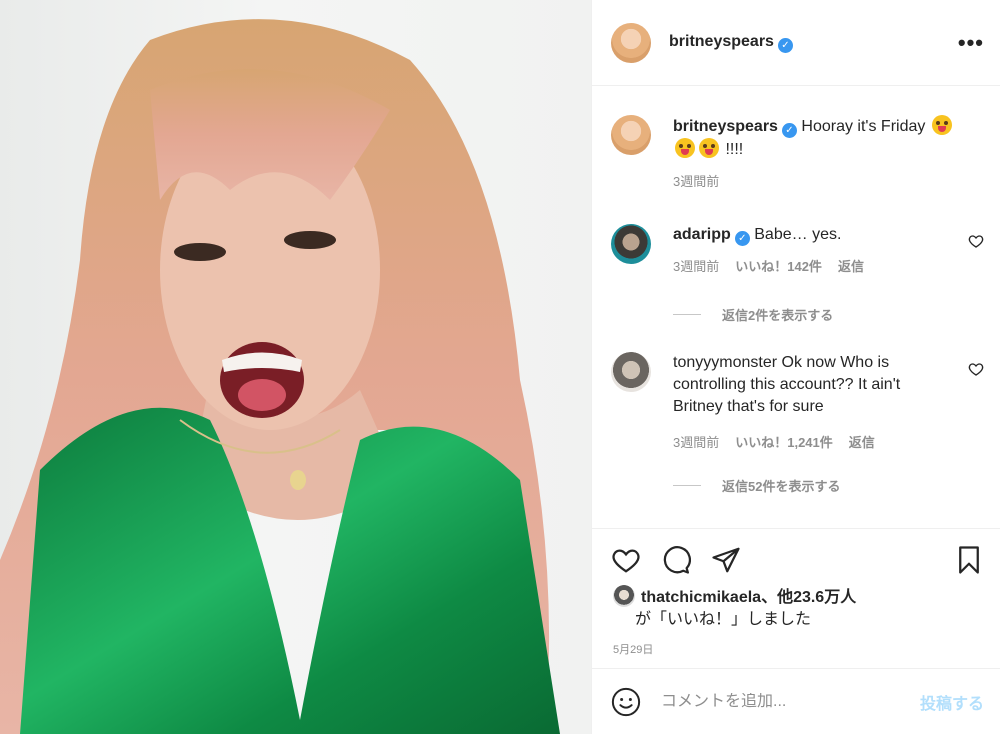 This screenshot has width=1000, height=734. I want to click on heart-icon, so click(626, 560).